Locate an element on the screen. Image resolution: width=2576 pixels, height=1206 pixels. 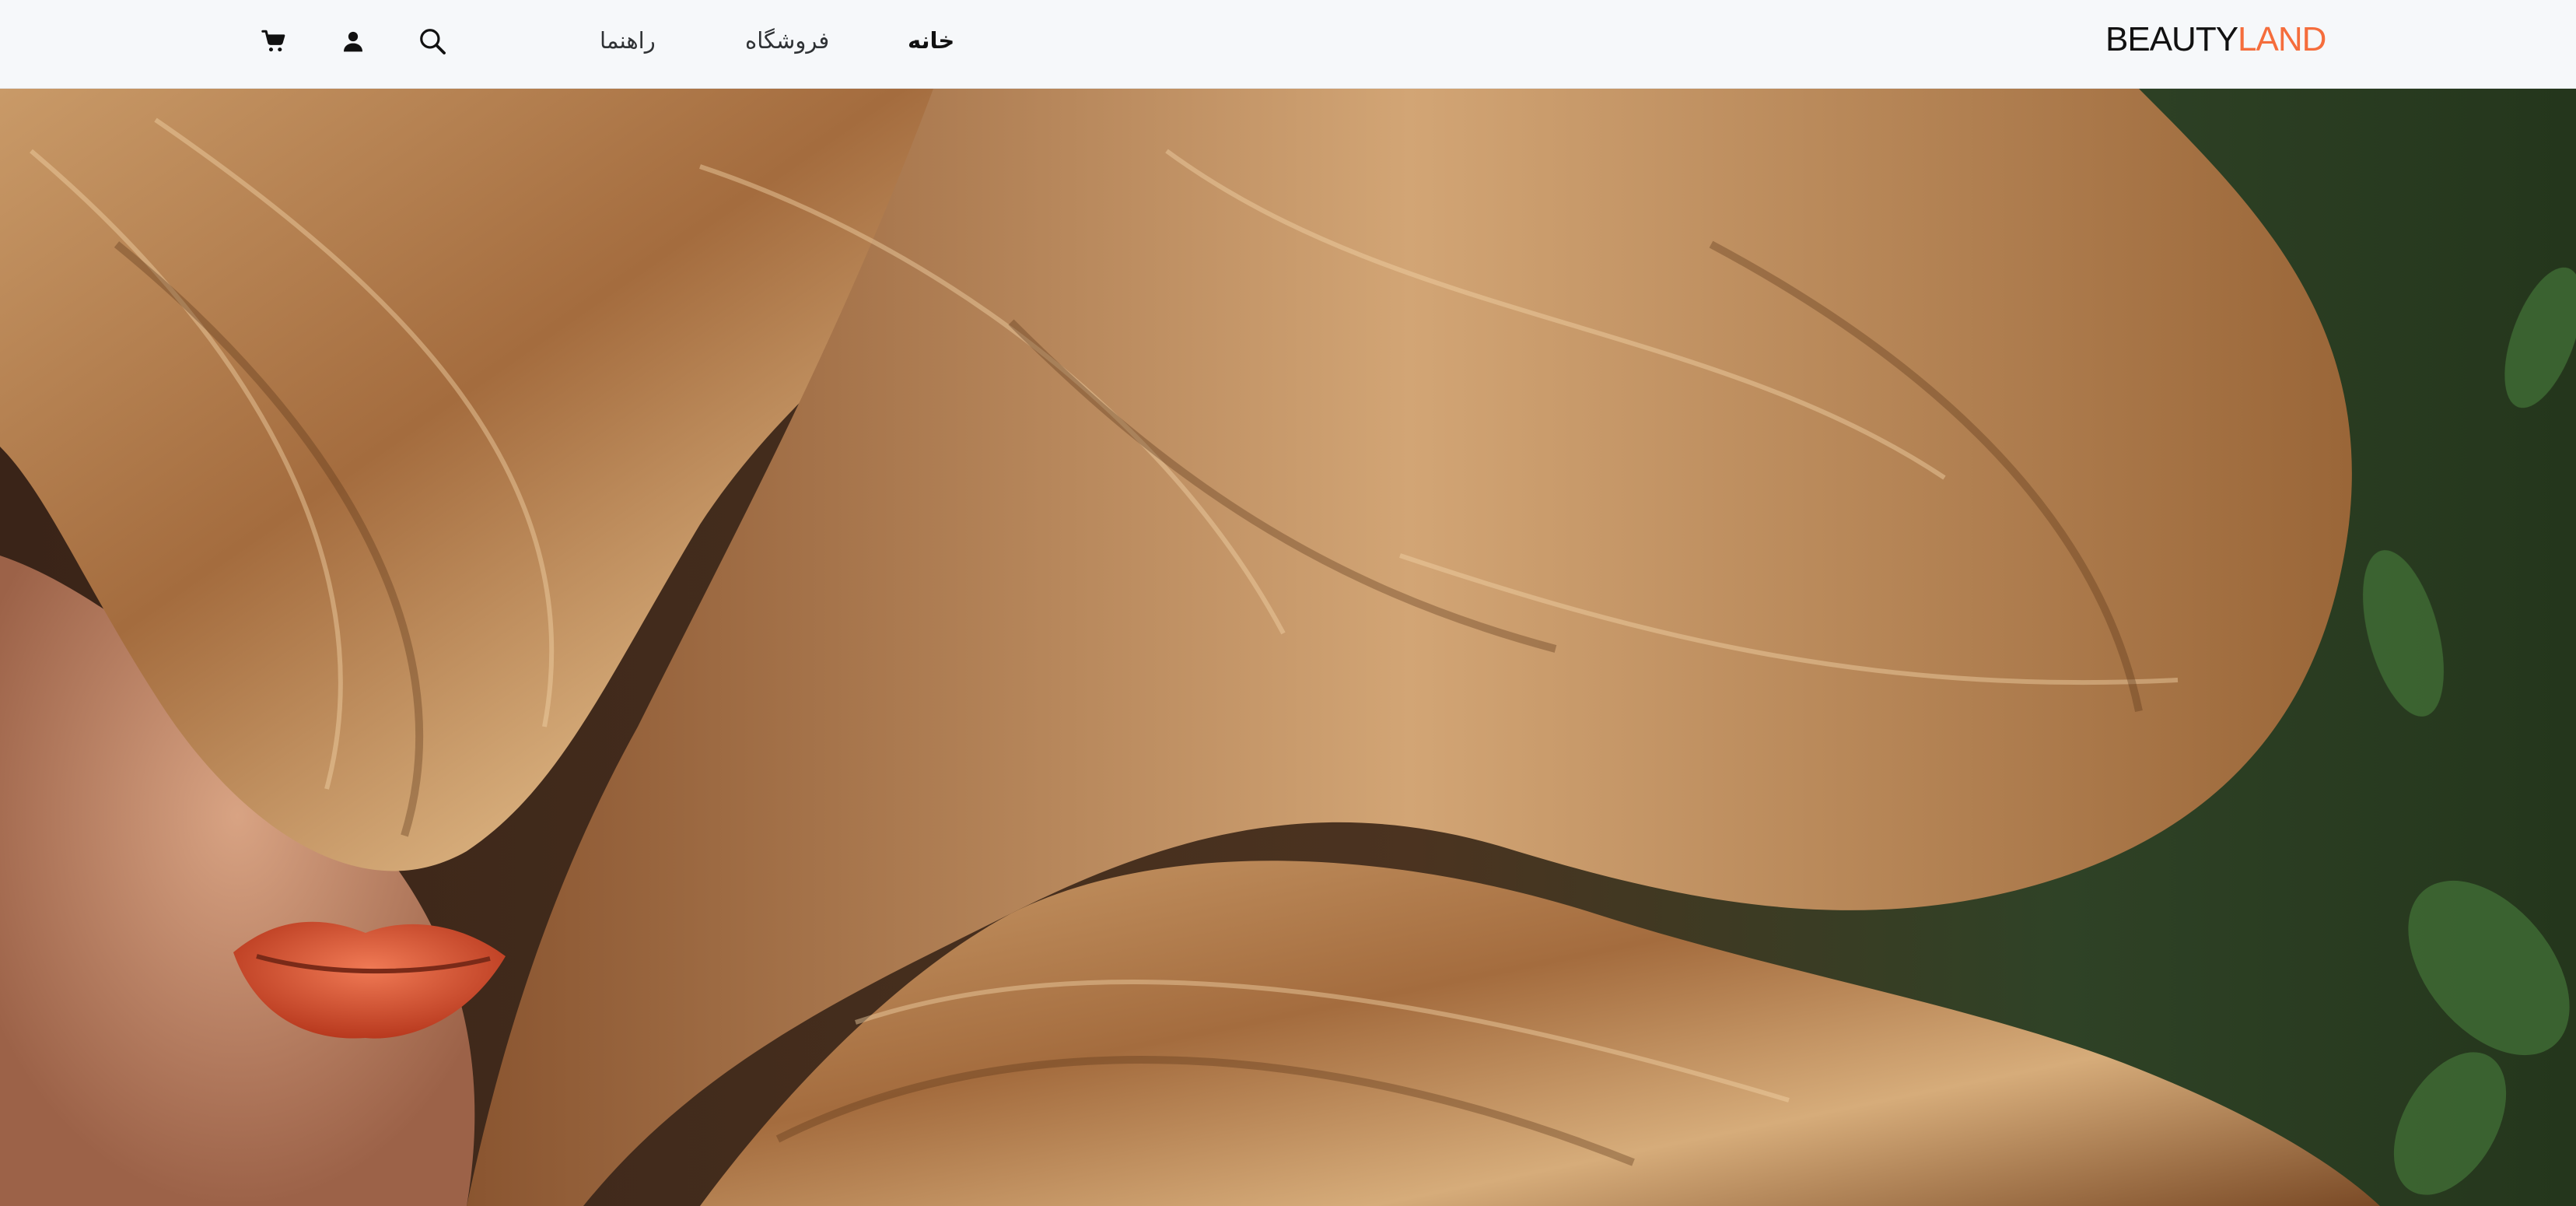
search-button is located at coordinates (433, 41).